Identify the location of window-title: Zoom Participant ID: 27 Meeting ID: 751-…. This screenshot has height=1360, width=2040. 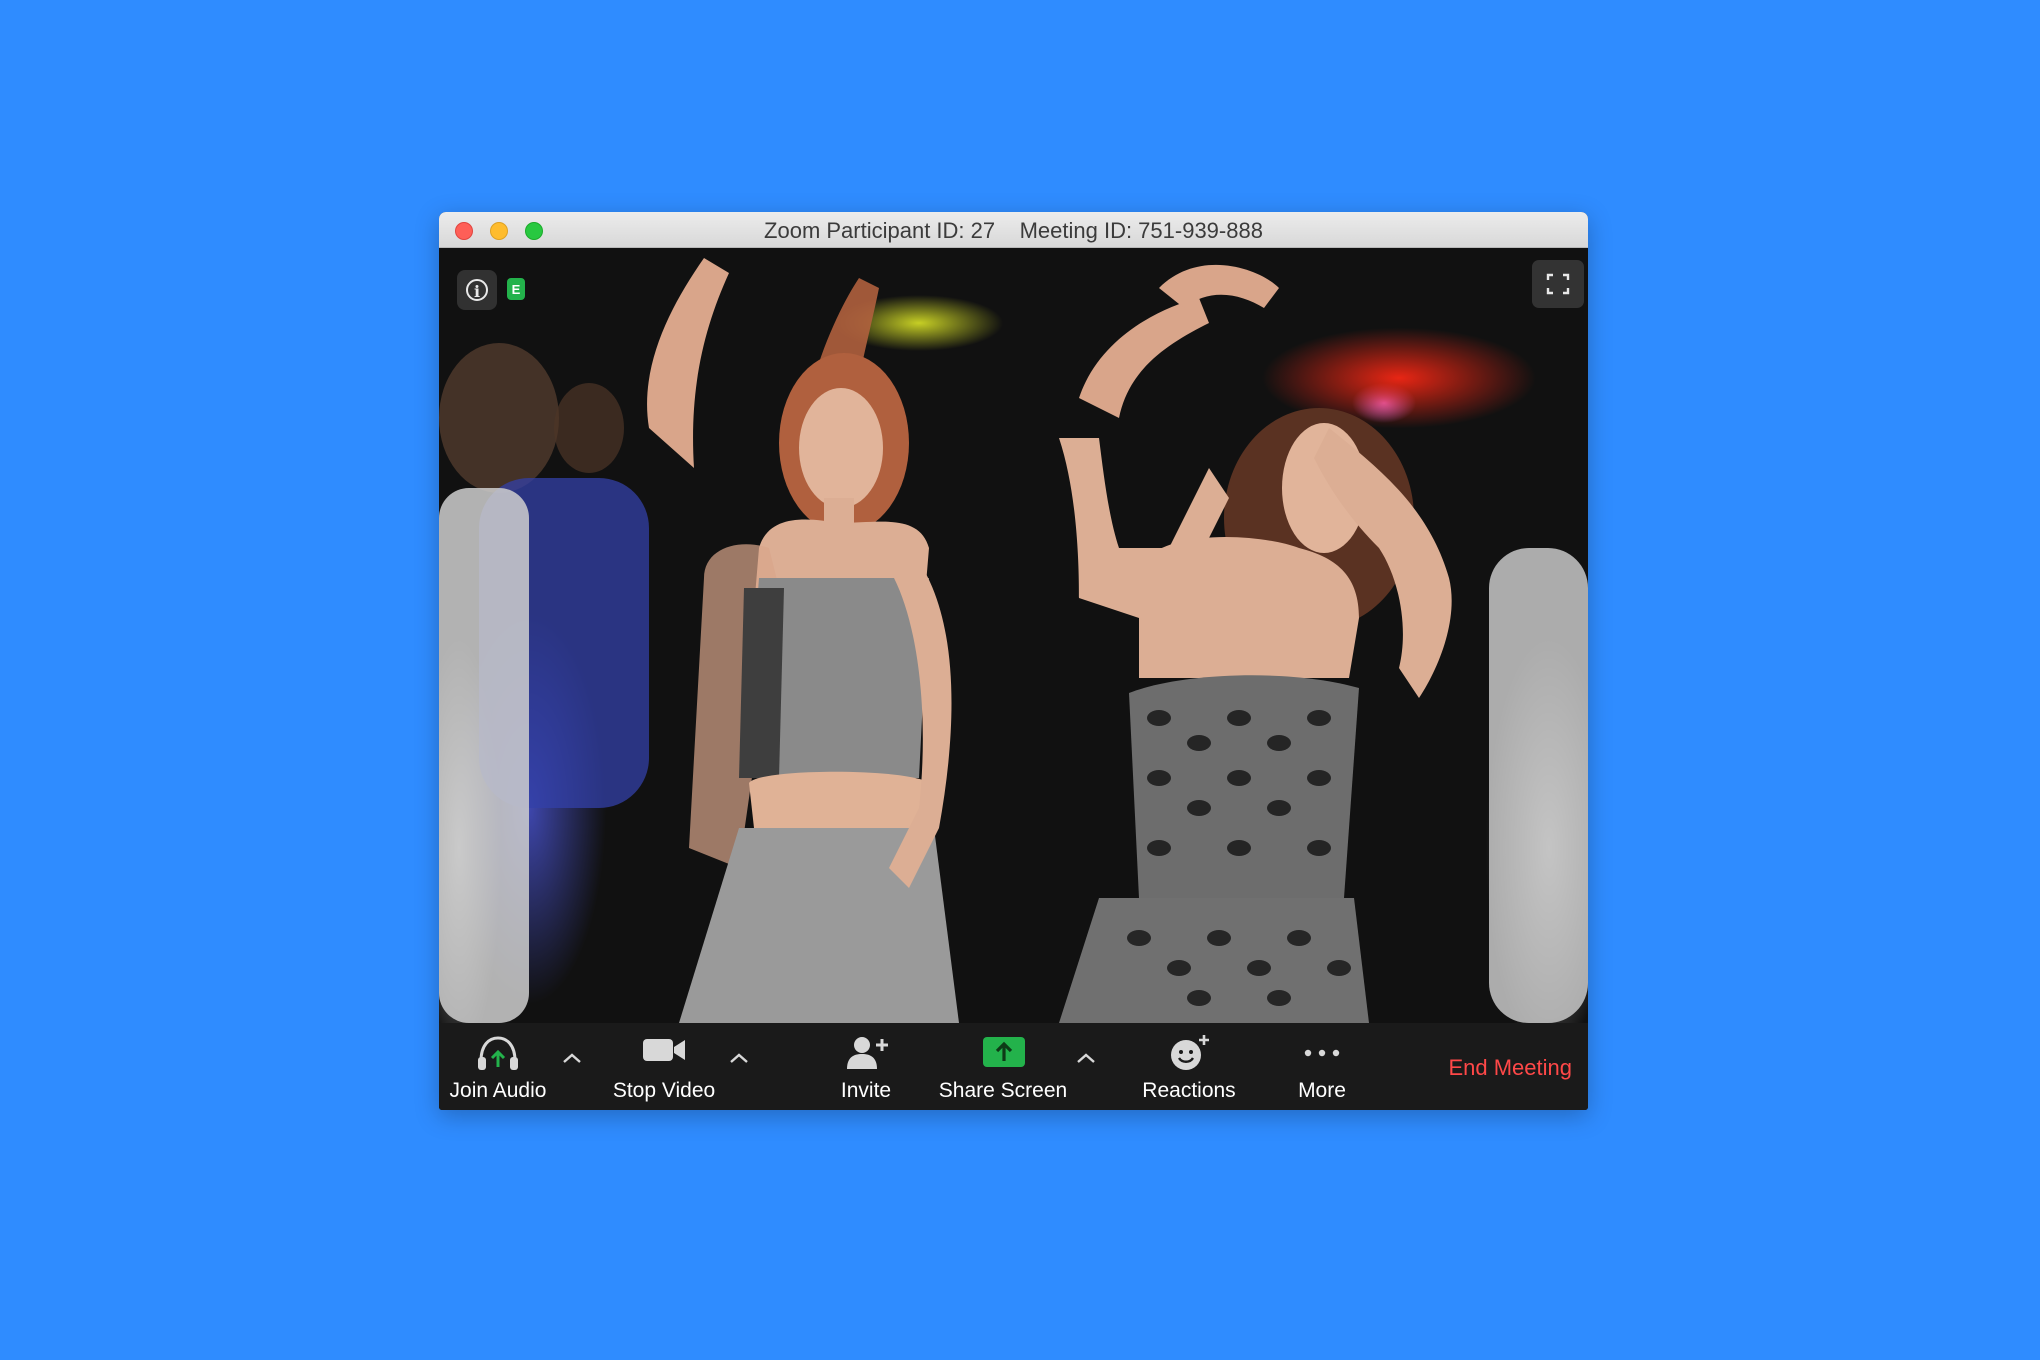
(1013, 230).